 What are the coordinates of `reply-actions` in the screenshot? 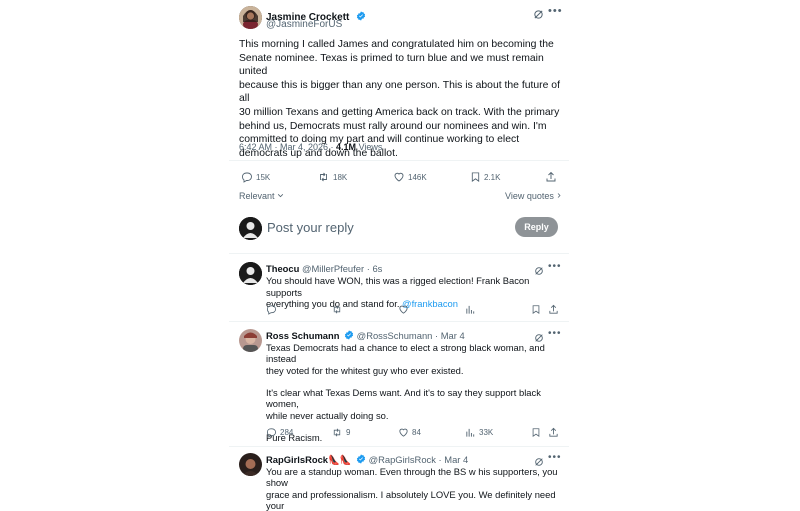 It's located at (399, 311).